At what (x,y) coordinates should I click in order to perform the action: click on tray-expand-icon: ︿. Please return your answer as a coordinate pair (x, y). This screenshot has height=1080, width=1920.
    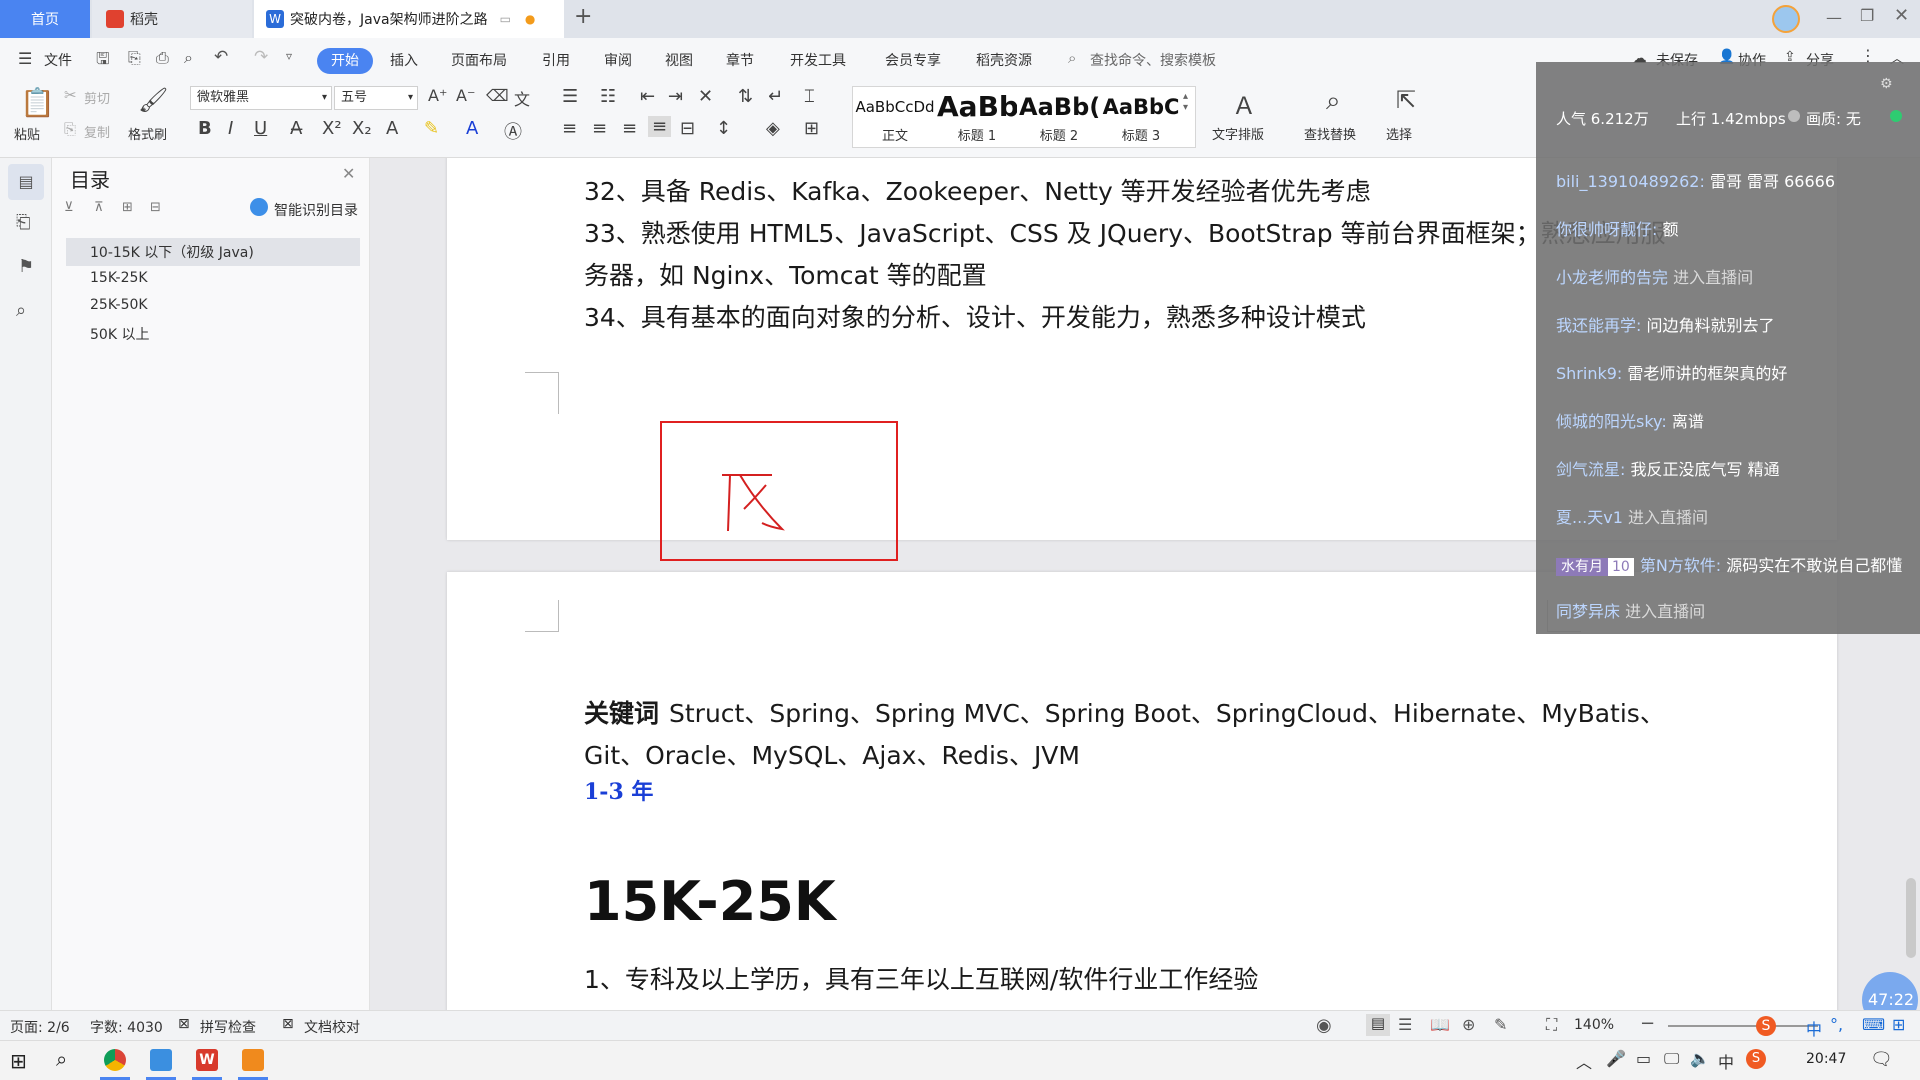
    Looking at the image, I should click on (1584, 1061).